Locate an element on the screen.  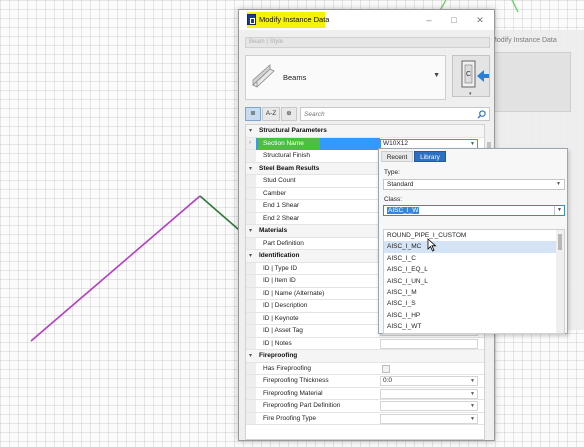
minimize-icon: – is located at coordinates (429, 20).